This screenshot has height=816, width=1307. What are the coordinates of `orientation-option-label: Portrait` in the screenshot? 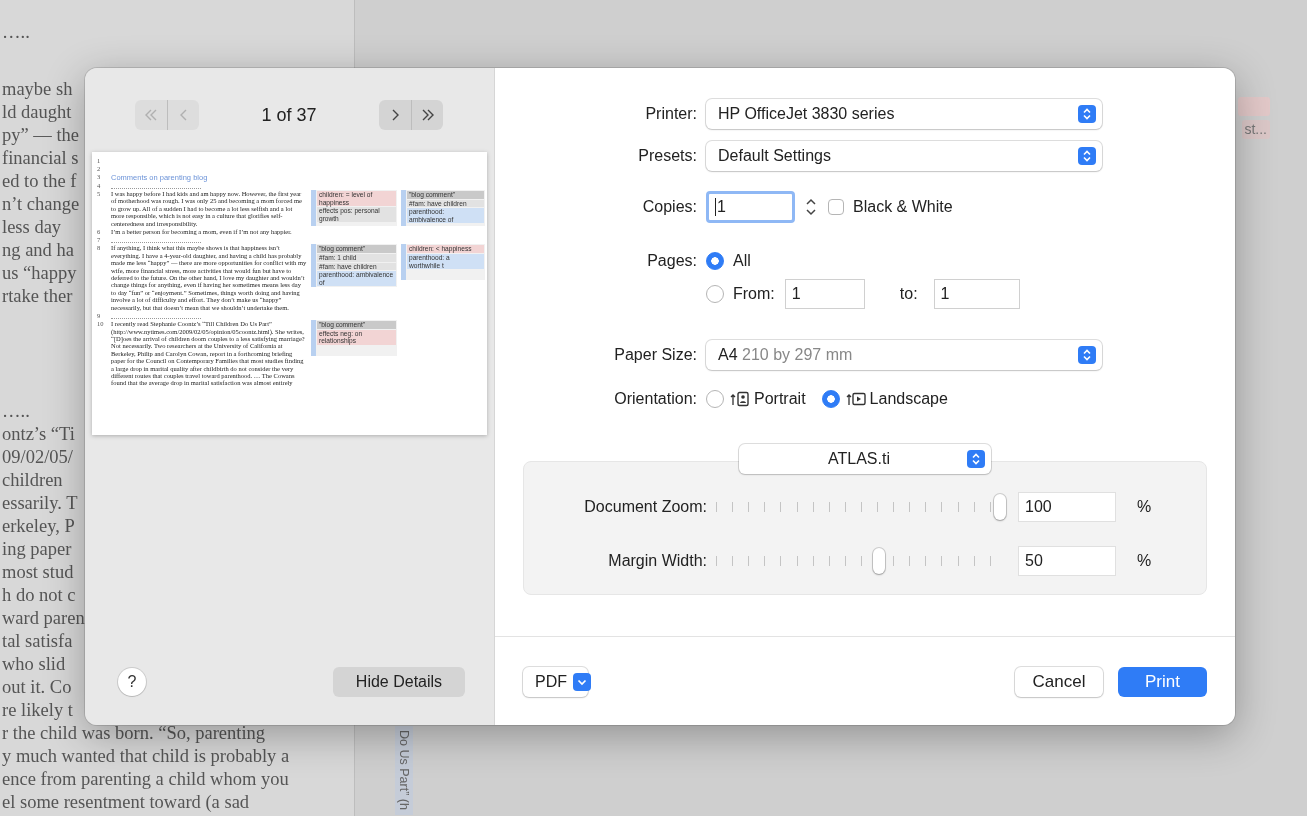 It's located at (780, 399).